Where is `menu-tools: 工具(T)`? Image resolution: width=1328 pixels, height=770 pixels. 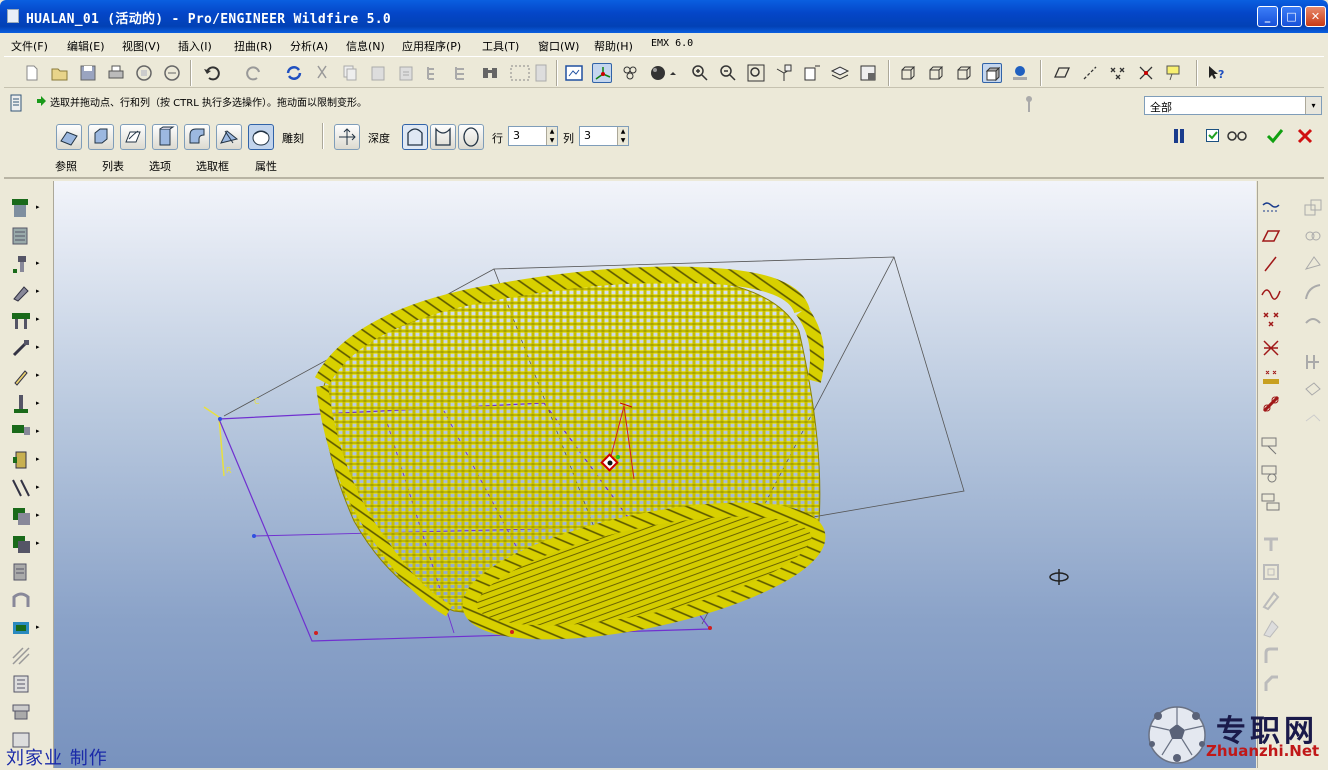 menu-tools: 工具(T) is located at coordinates (500, 46).